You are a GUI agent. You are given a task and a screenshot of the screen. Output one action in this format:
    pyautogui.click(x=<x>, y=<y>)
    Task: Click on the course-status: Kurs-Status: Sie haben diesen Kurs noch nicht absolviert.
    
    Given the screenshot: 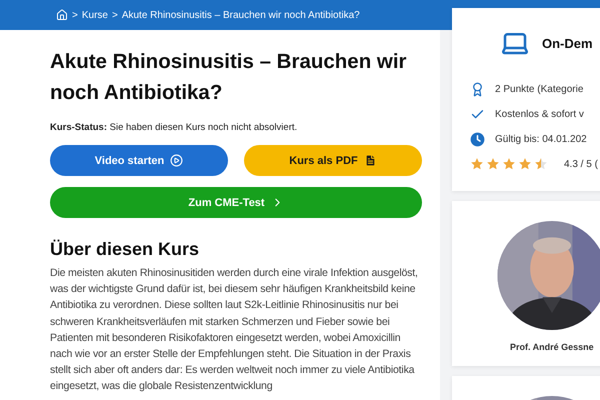 What is the action you would take?
    pyautogui.click(x=174, y=127)
    